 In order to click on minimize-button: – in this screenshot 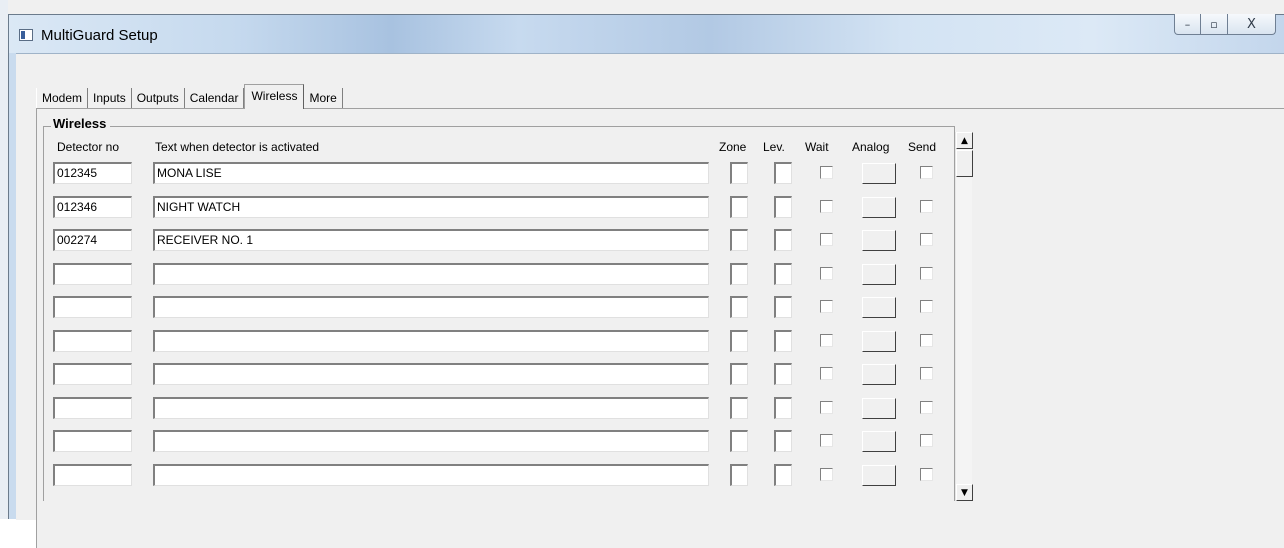, I will do `click(1187, 24)`.